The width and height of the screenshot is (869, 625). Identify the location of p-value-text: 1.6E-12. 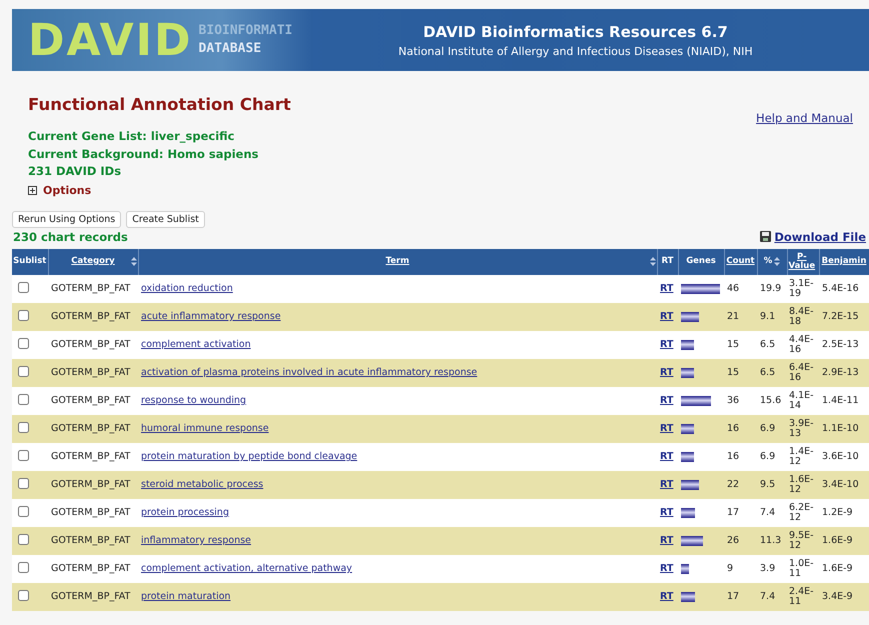
(801, 484).